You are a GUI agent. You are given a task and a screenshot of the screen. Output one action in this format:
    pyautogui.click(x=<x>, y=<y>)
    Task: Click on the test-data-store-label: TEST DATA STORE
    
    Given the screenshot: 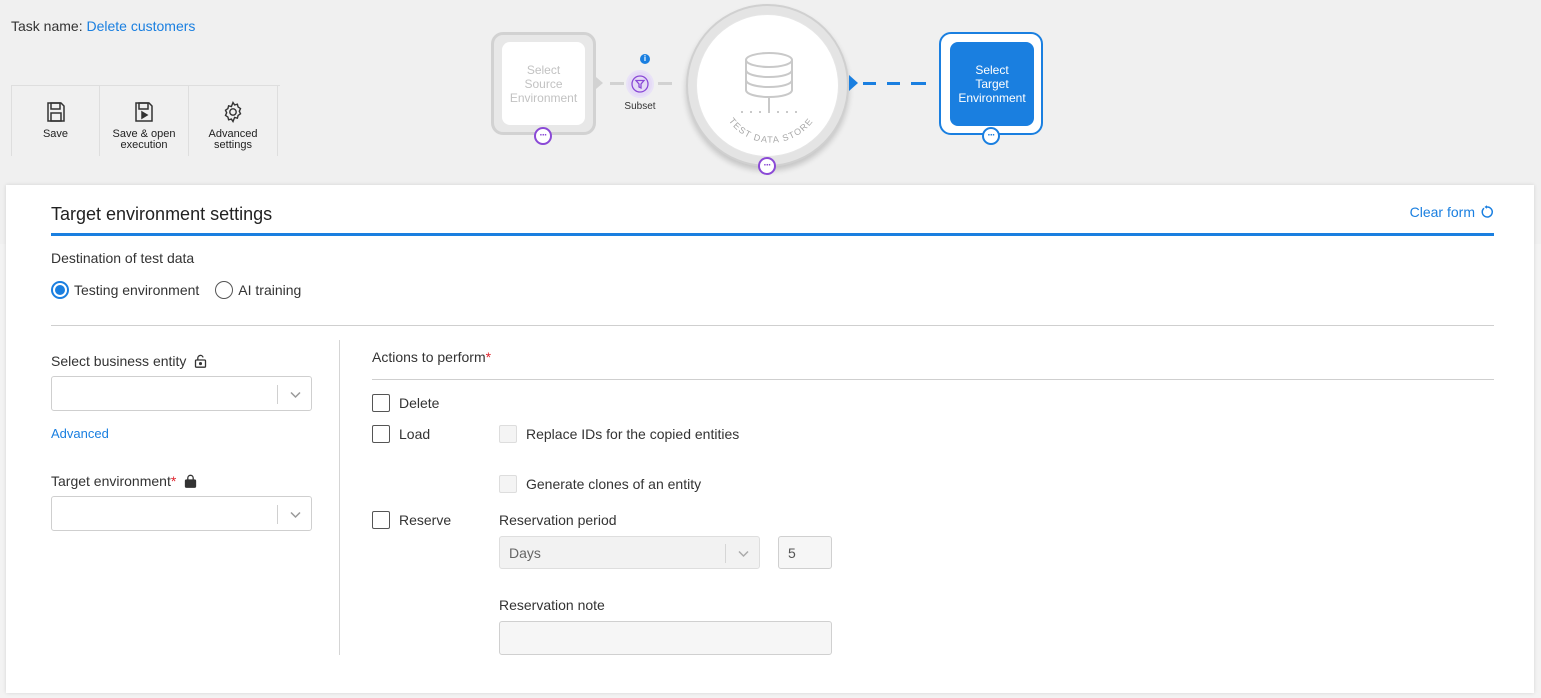 What is the action you would take?
    pyautogui.click(x=771, y=130)
    